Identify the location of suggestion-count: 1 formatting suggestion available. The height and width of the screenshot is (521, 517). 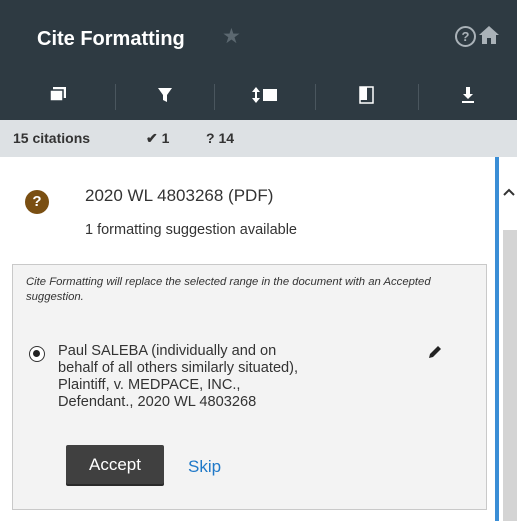
(191, 230).